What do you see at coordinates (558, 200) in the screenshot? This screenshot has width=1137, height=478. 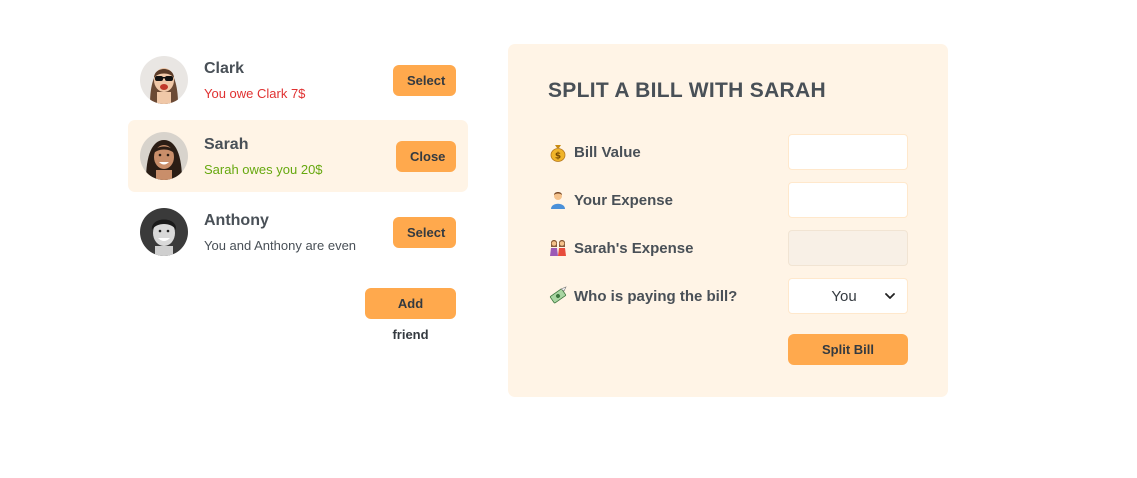 I see `person-icon` at bounding box center [558, 200].